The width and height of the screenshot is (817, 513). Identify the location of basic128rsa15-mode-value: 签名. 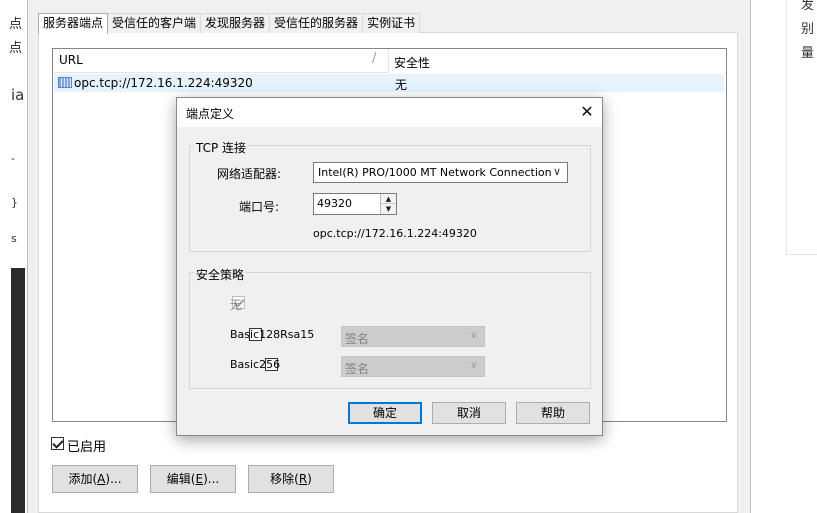
(357, 339).